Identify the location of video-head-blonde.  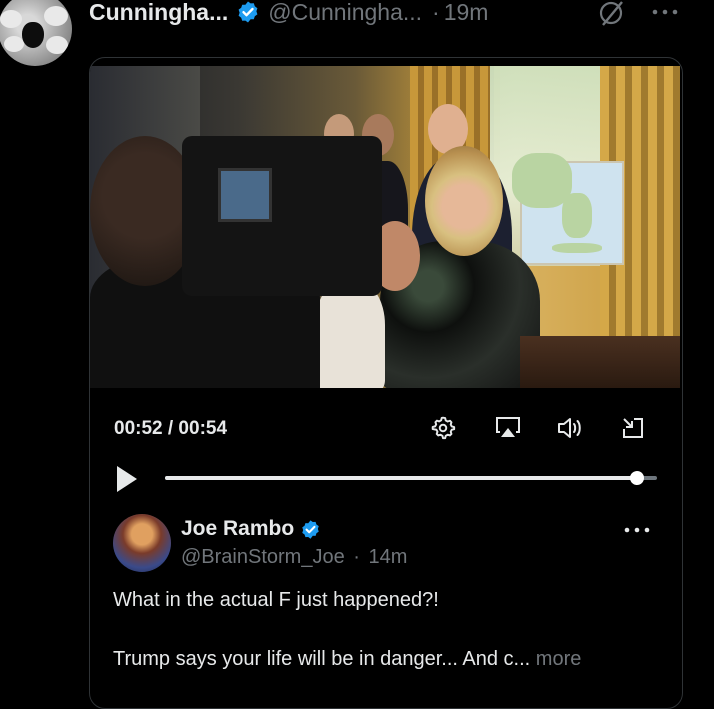
(464, 201).